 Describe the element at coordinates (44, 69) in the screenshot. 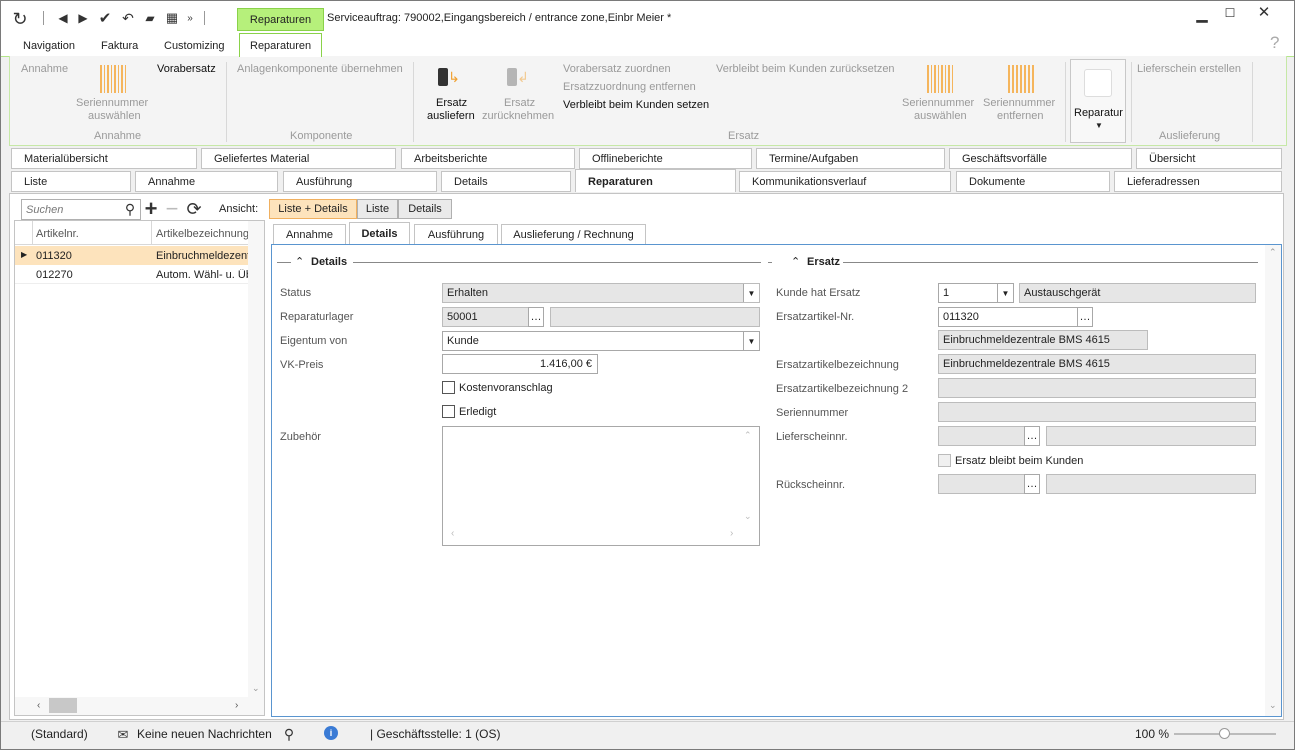

I see `annahme-button: Annahme` at that location.